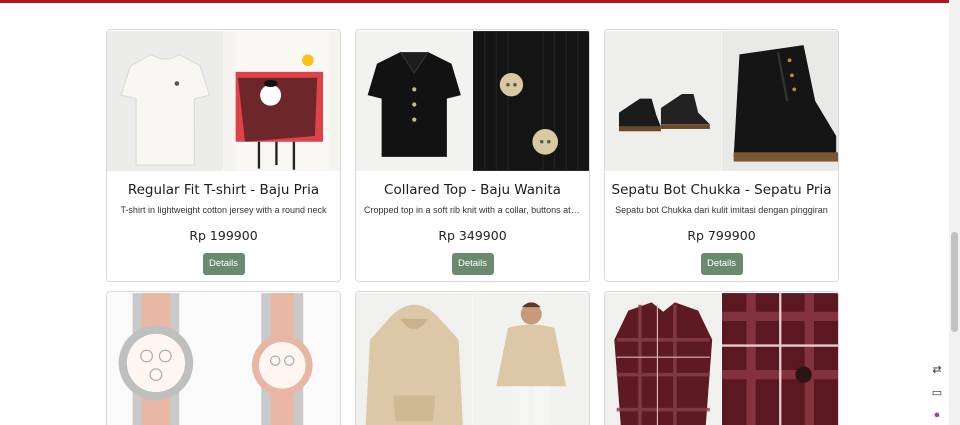  I want to click on translate-icon: ⇄, so click(937, 369).